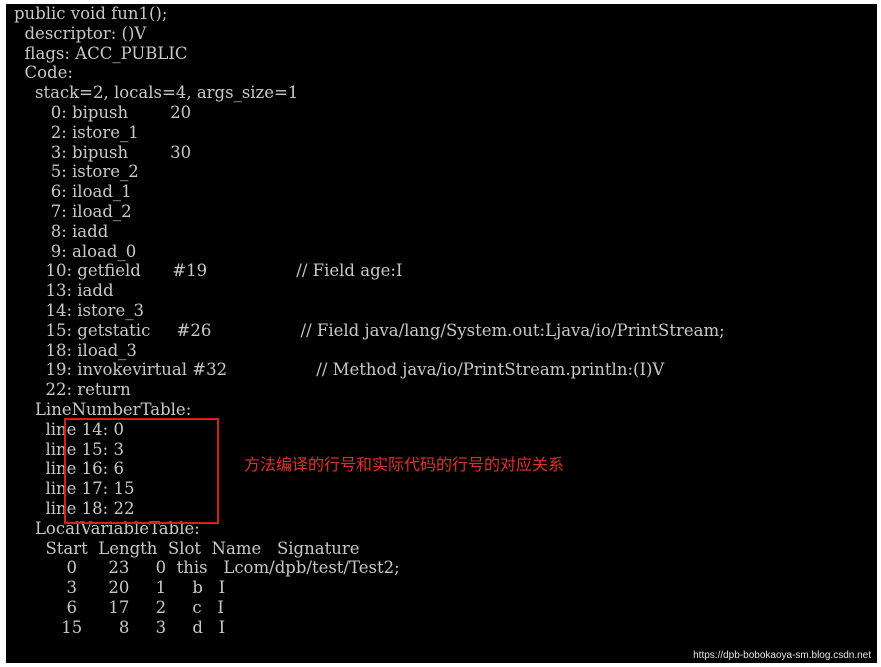 This screenshot has width=881, height=667. I want to click on watermark: https://dpb-bobokaoya-sm.blog.csdn.net, so click(782, 655).